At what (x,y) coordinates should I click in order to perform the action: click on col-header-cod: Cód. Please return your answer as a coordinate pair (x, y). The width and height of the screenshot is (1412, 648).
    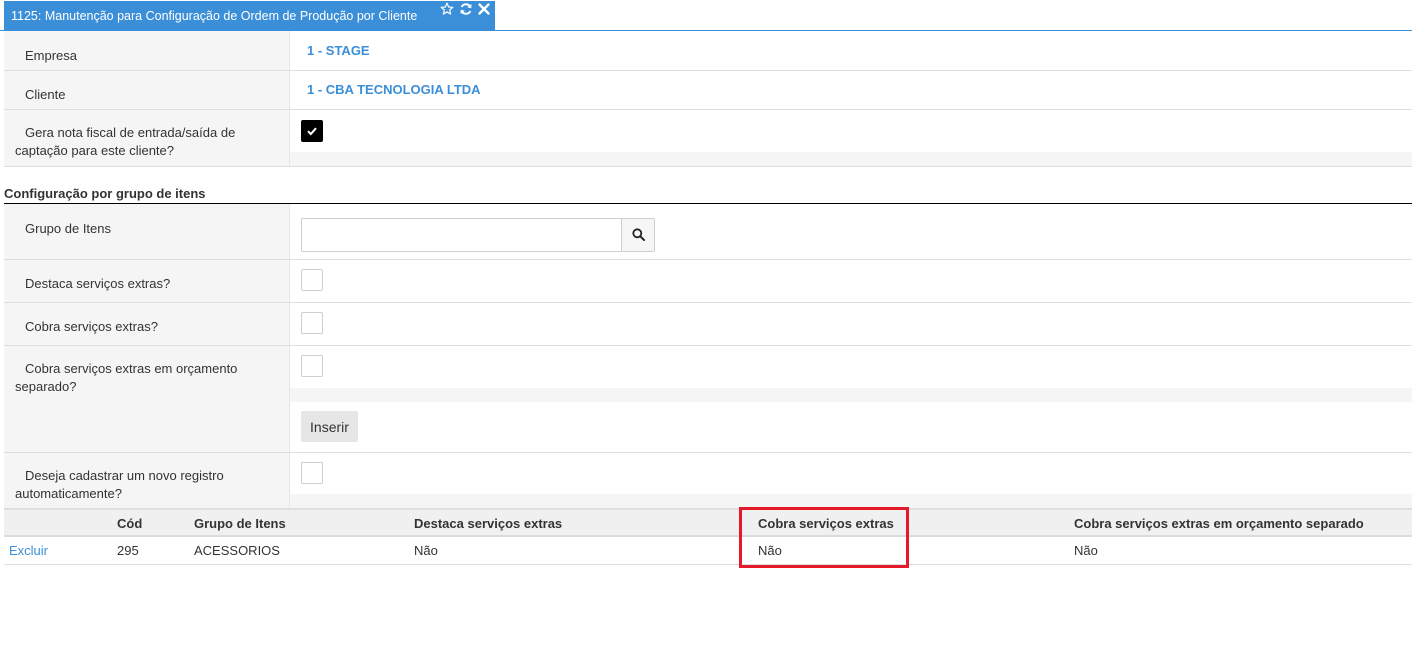
    Looking at the image, I should click on (129, 523).